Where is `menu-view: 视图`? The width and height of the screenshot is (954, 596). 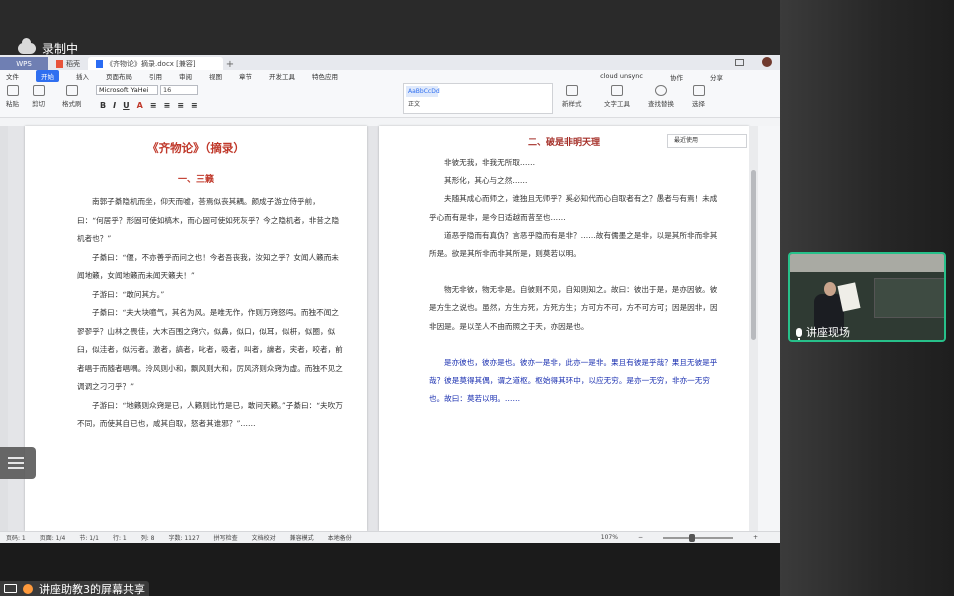 menu-view: 视图 is located at coordinates (215, 76).